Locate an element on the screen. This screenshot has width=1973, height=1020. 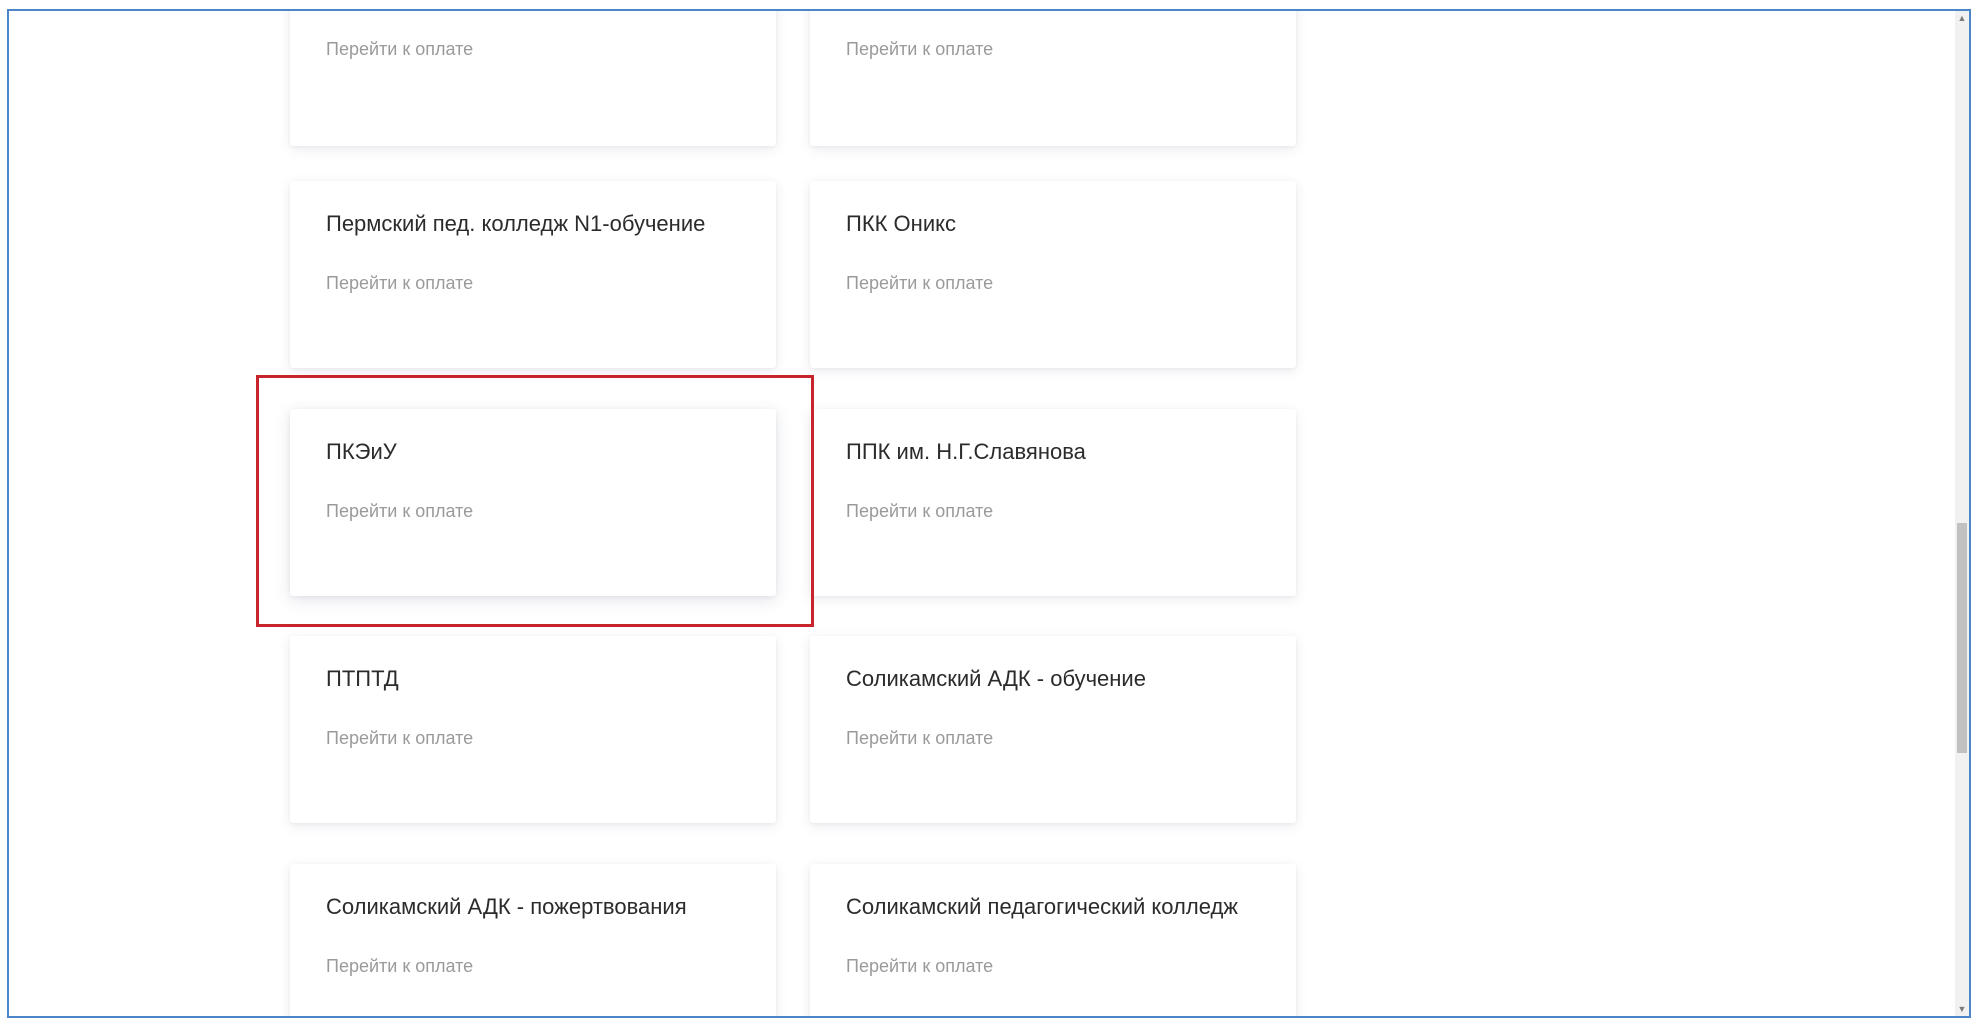
merchant-name: Соликамский АДК - обучение is located at coordinates (996, 678).